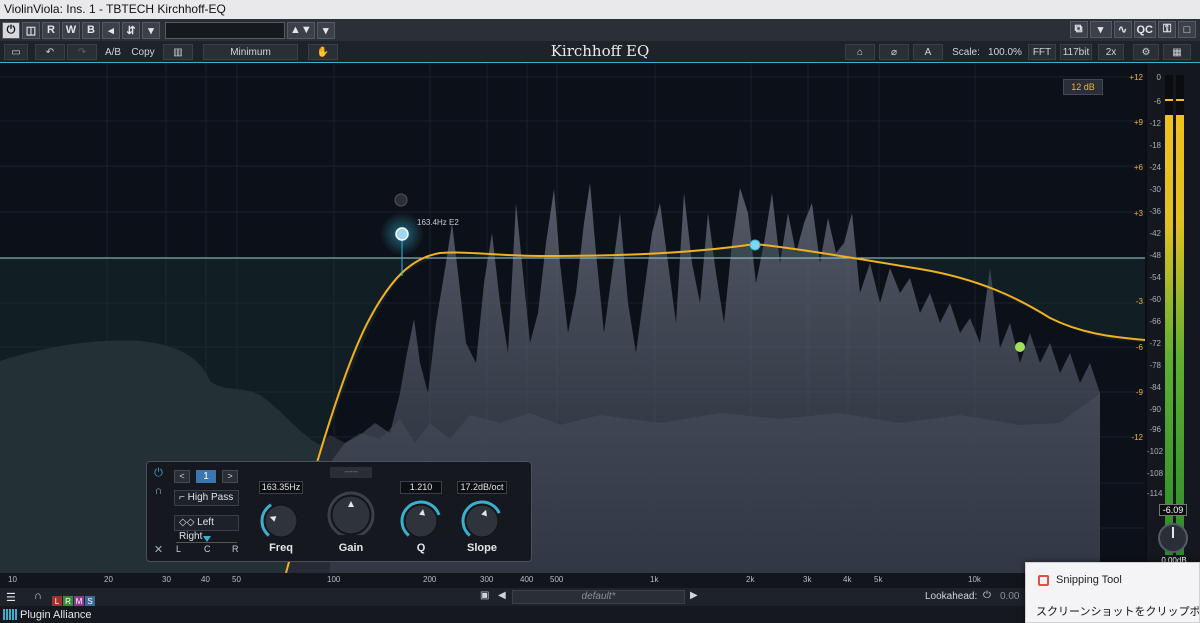 The height and width of the screenshot is (623, 1200). I want to click on slope-knob, so click(482, 520).